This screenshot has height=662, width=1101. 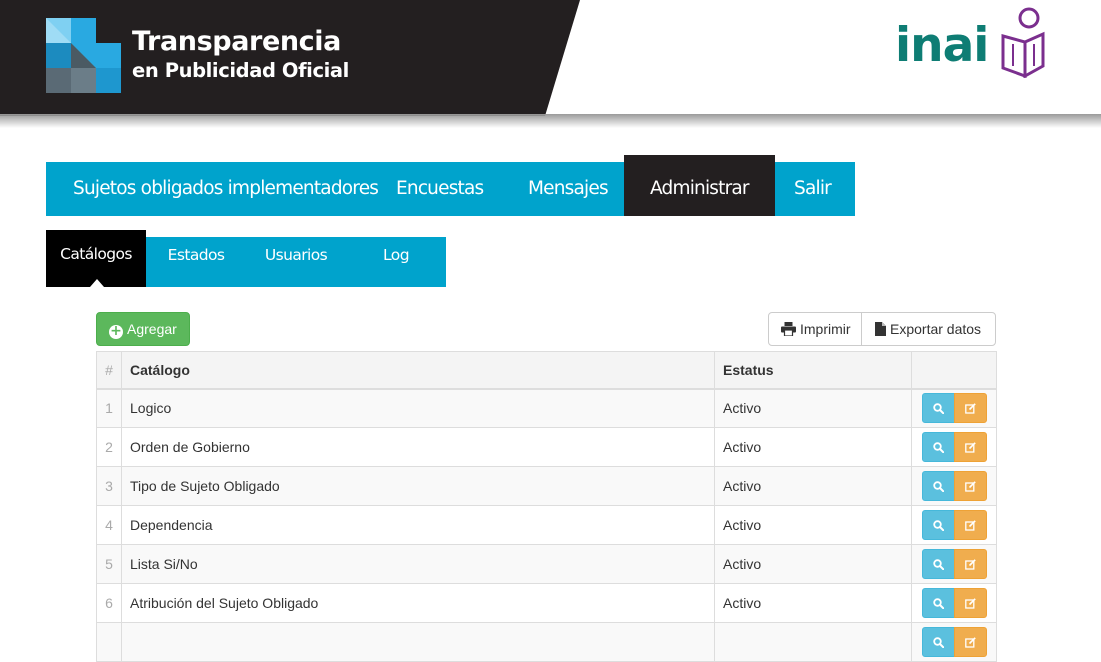 What do you see at coordinates (550, 121) in the screenshot?
I see `header-shadow` at bounding box center [550, 121].